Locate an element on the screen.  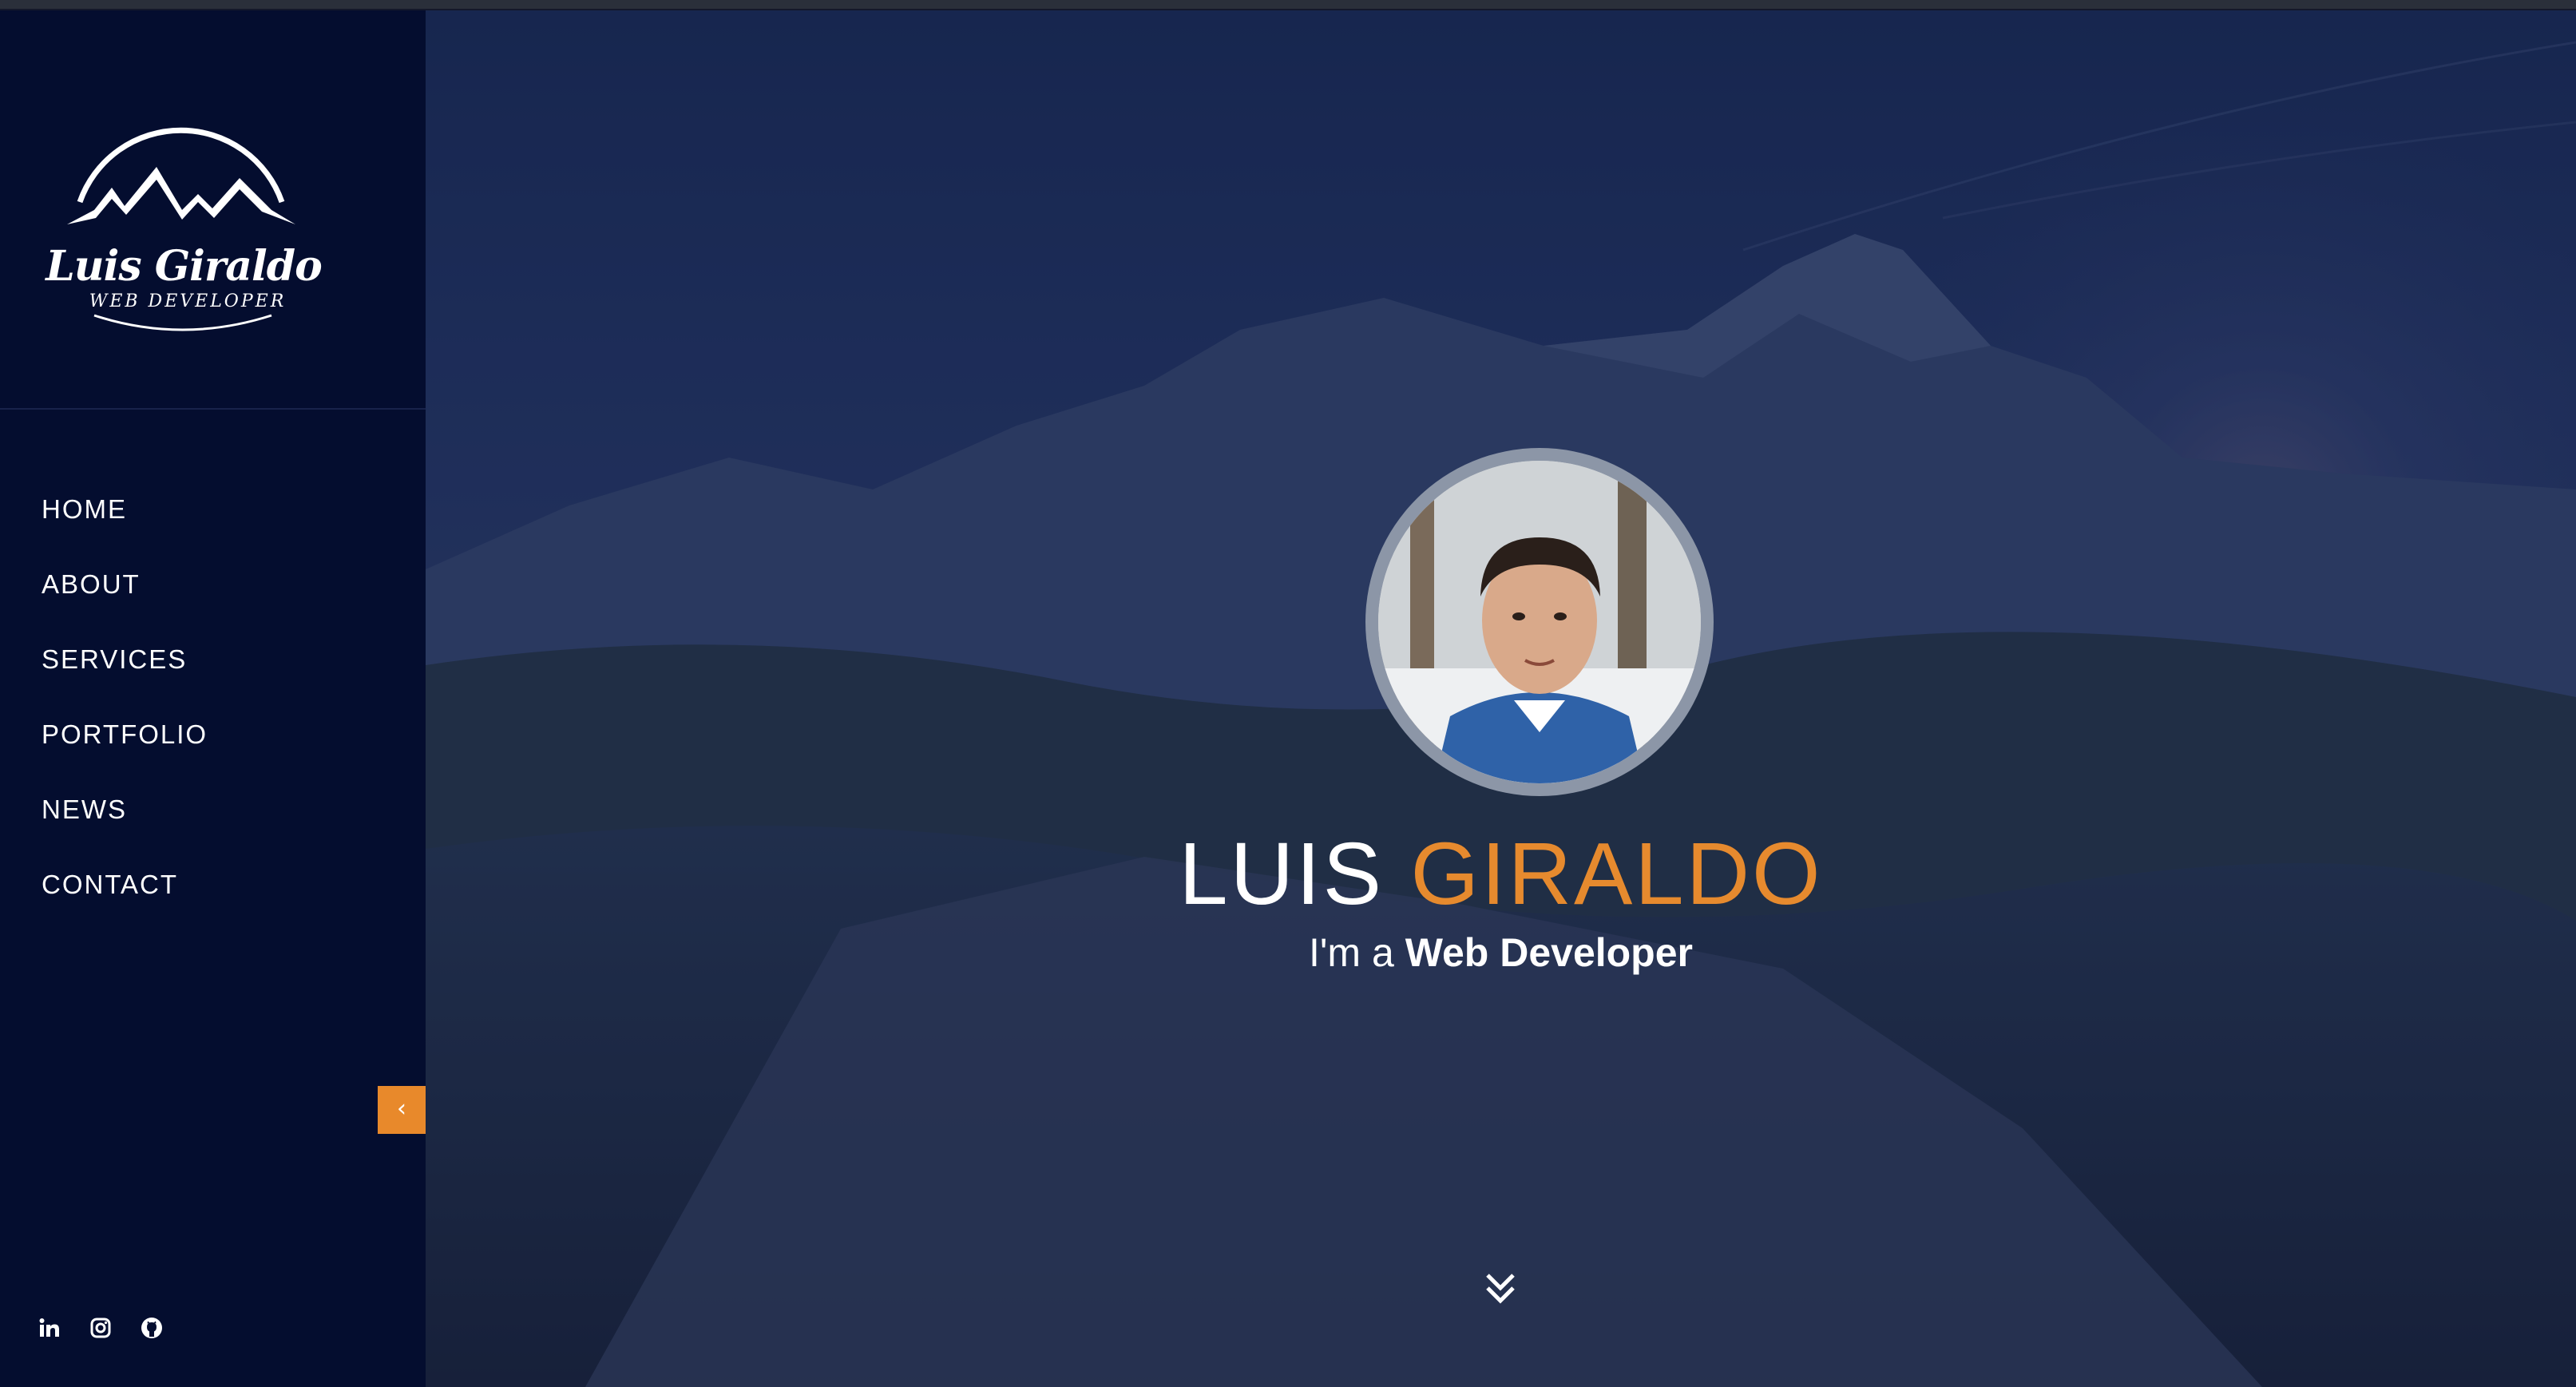
double-chevron-down-icon is located at coordinates (1500, 1288).